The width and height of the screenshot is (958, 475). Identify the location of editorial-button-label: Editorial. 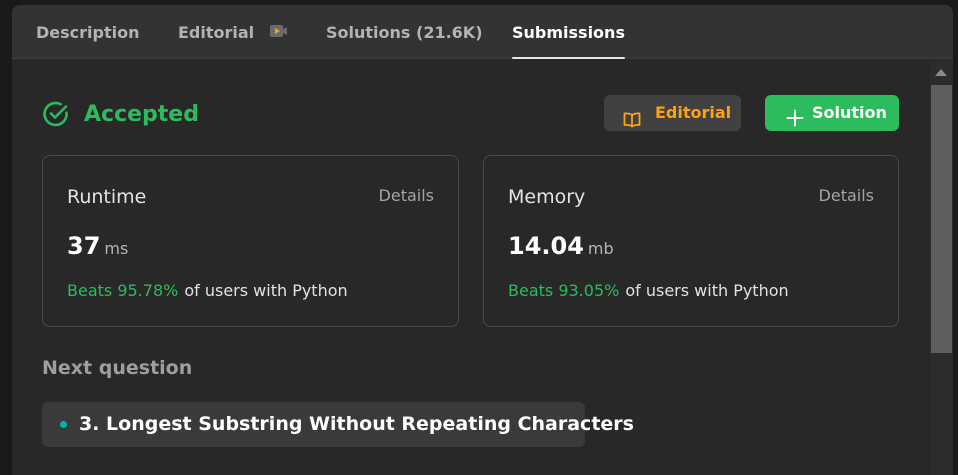
(693, 112).